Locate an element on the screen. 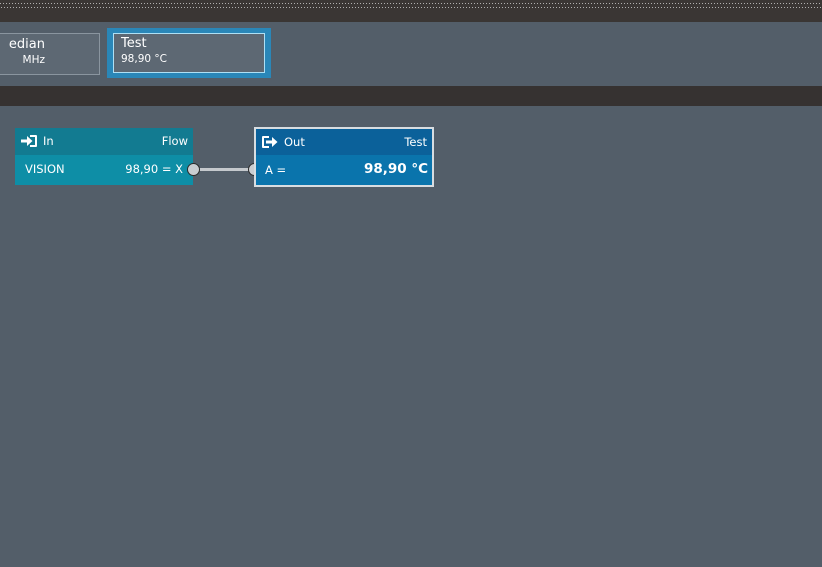 The image size is (822, 567). output-node-target-label: Test is located at coordinates (415, 142).